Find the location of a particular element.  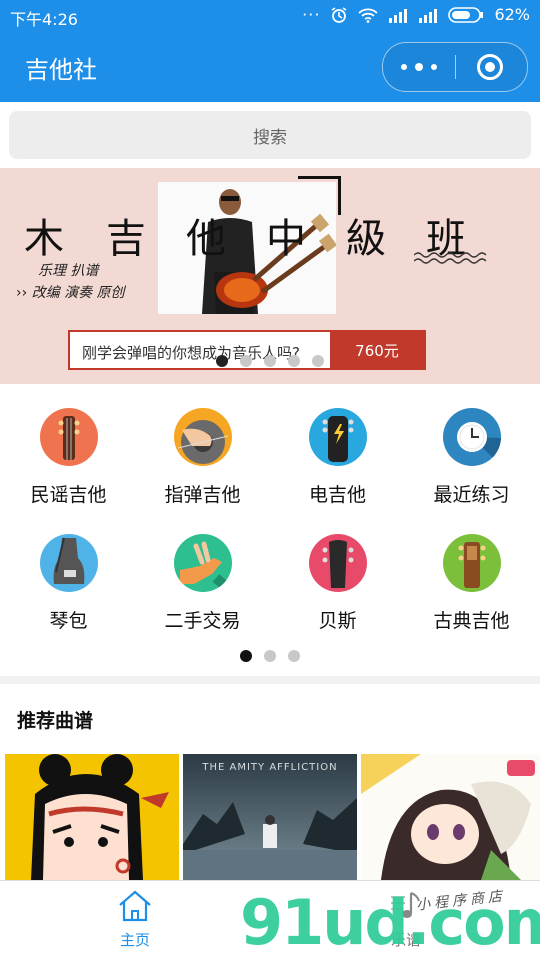

status-icons: ··· 62% is located at coordinates (416, 14).